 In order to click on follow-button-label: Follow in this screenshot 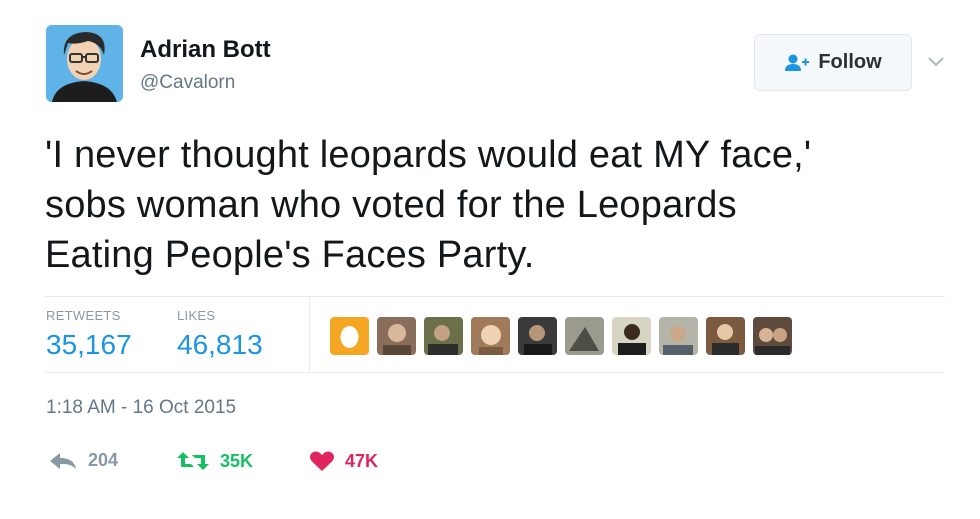, I will do `click(850, 62)`.